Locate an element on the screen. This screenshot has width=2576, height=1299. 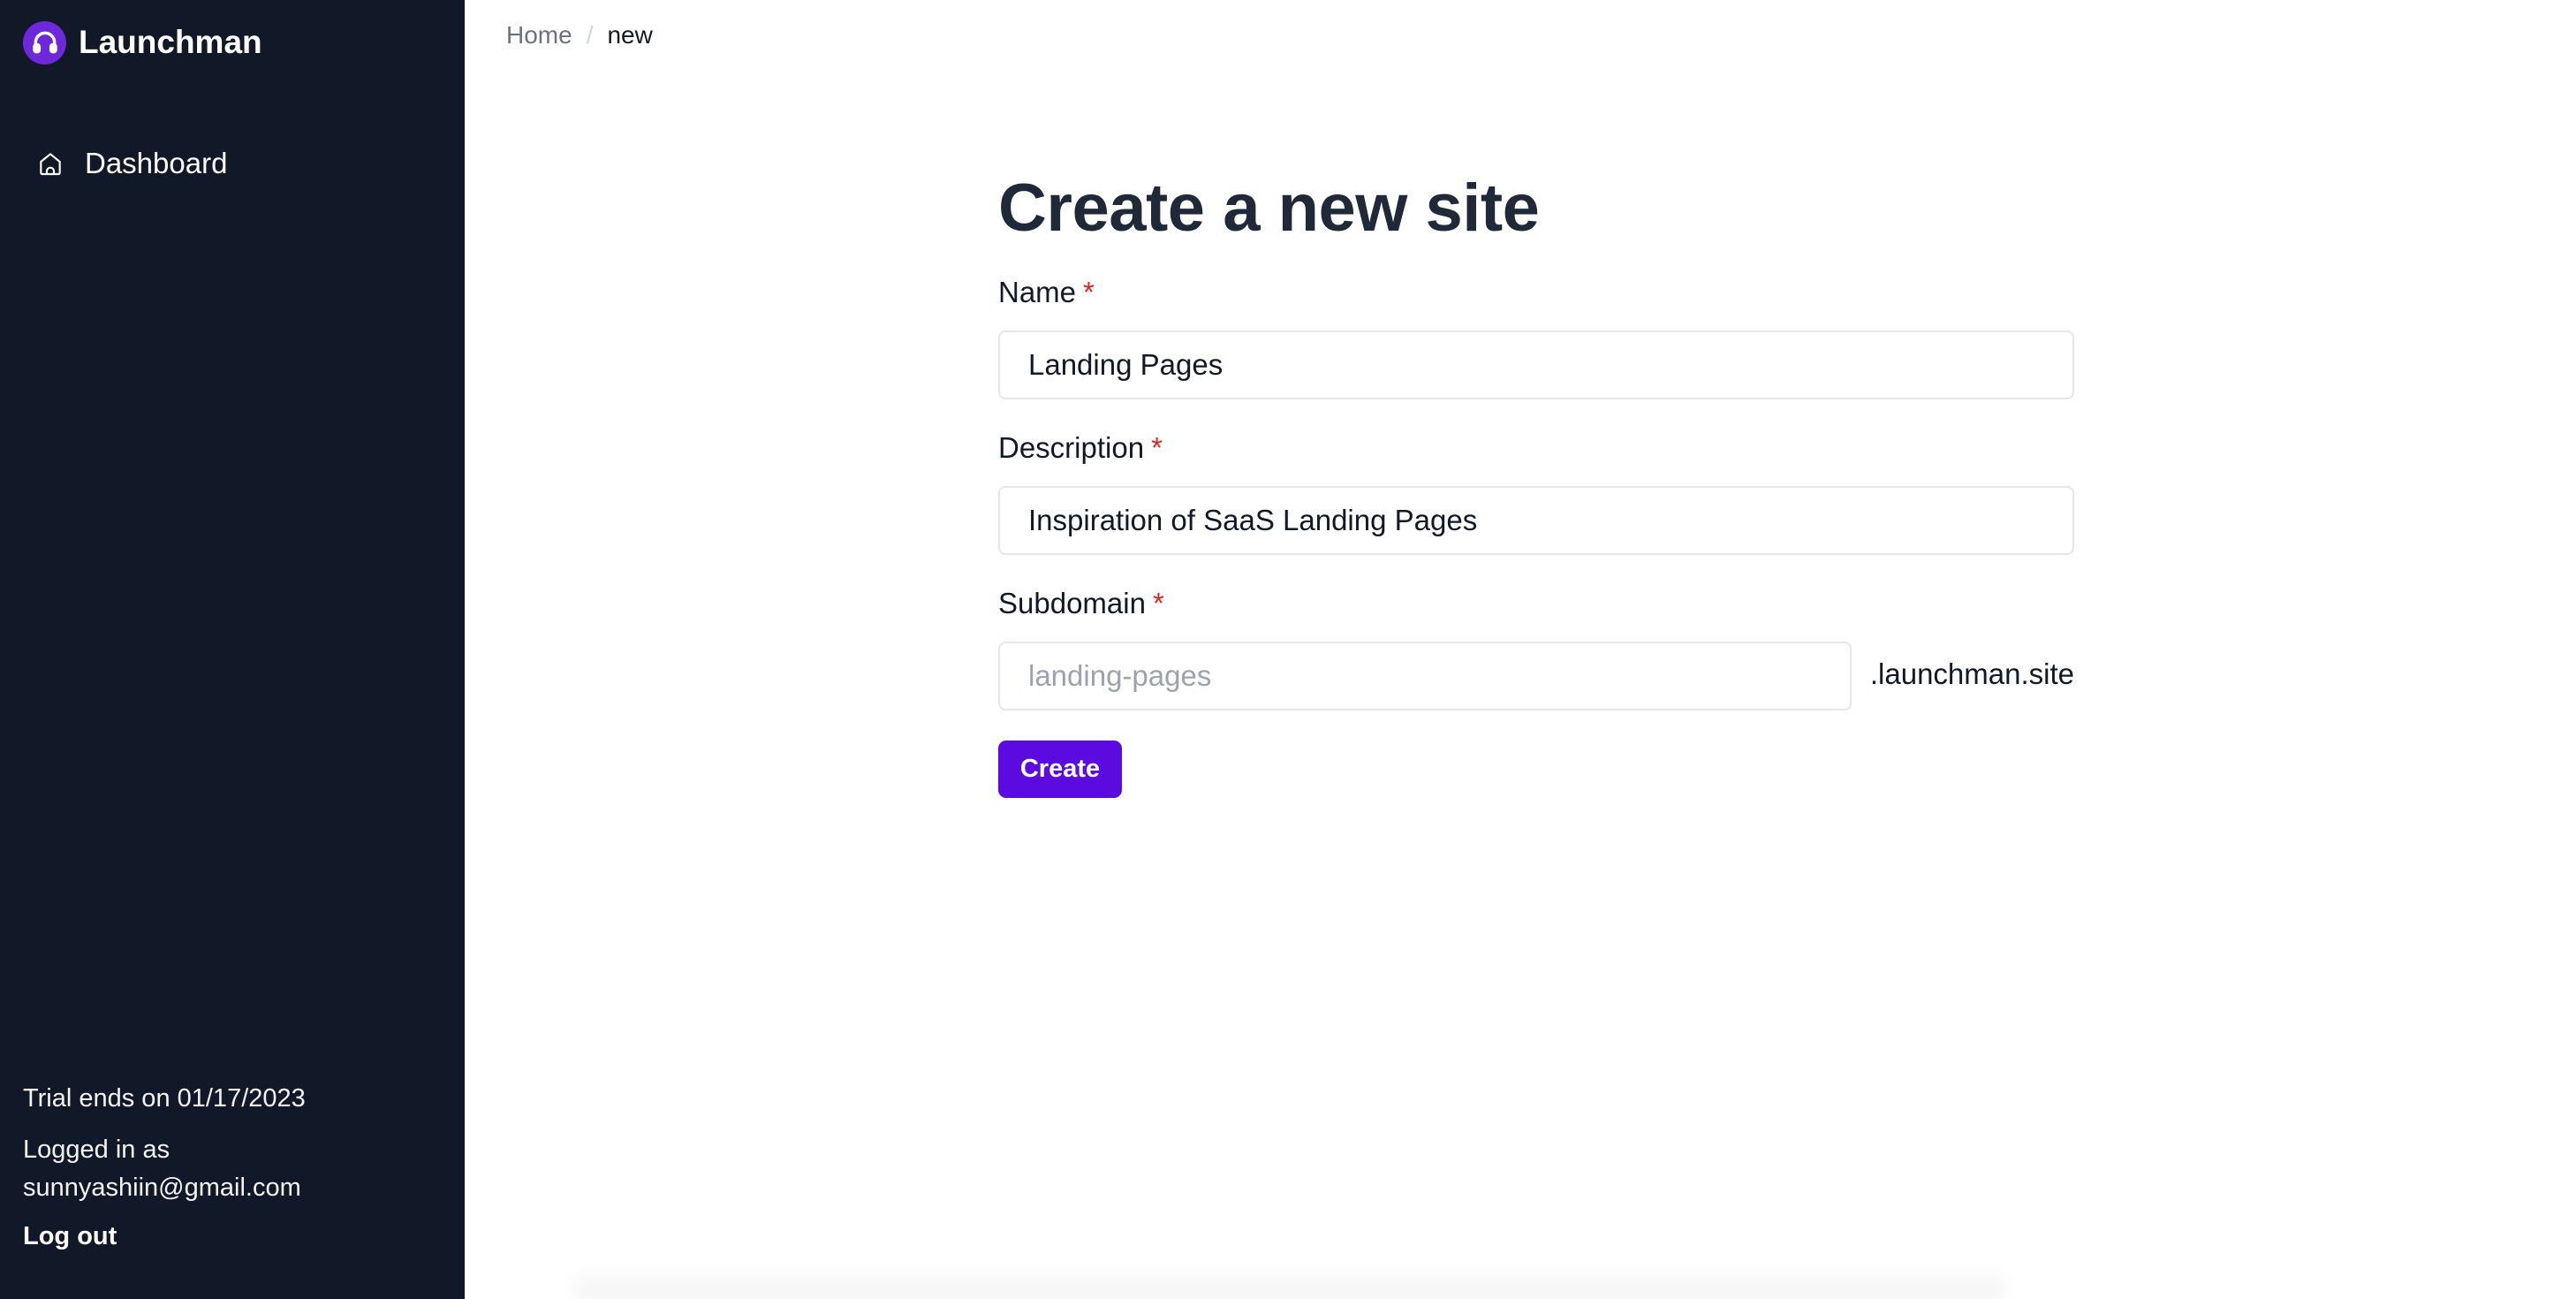
description-label: Description * is located at coordinates (1080, 448).